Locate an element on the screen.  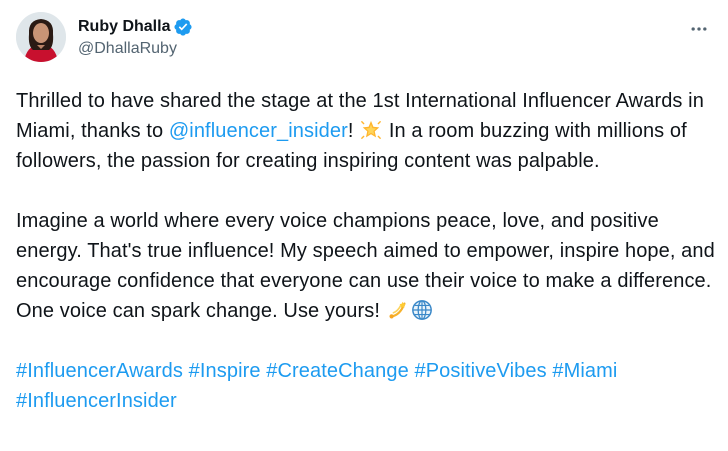
paragraph-1-punct: ! is located at coordinates (353, 131).